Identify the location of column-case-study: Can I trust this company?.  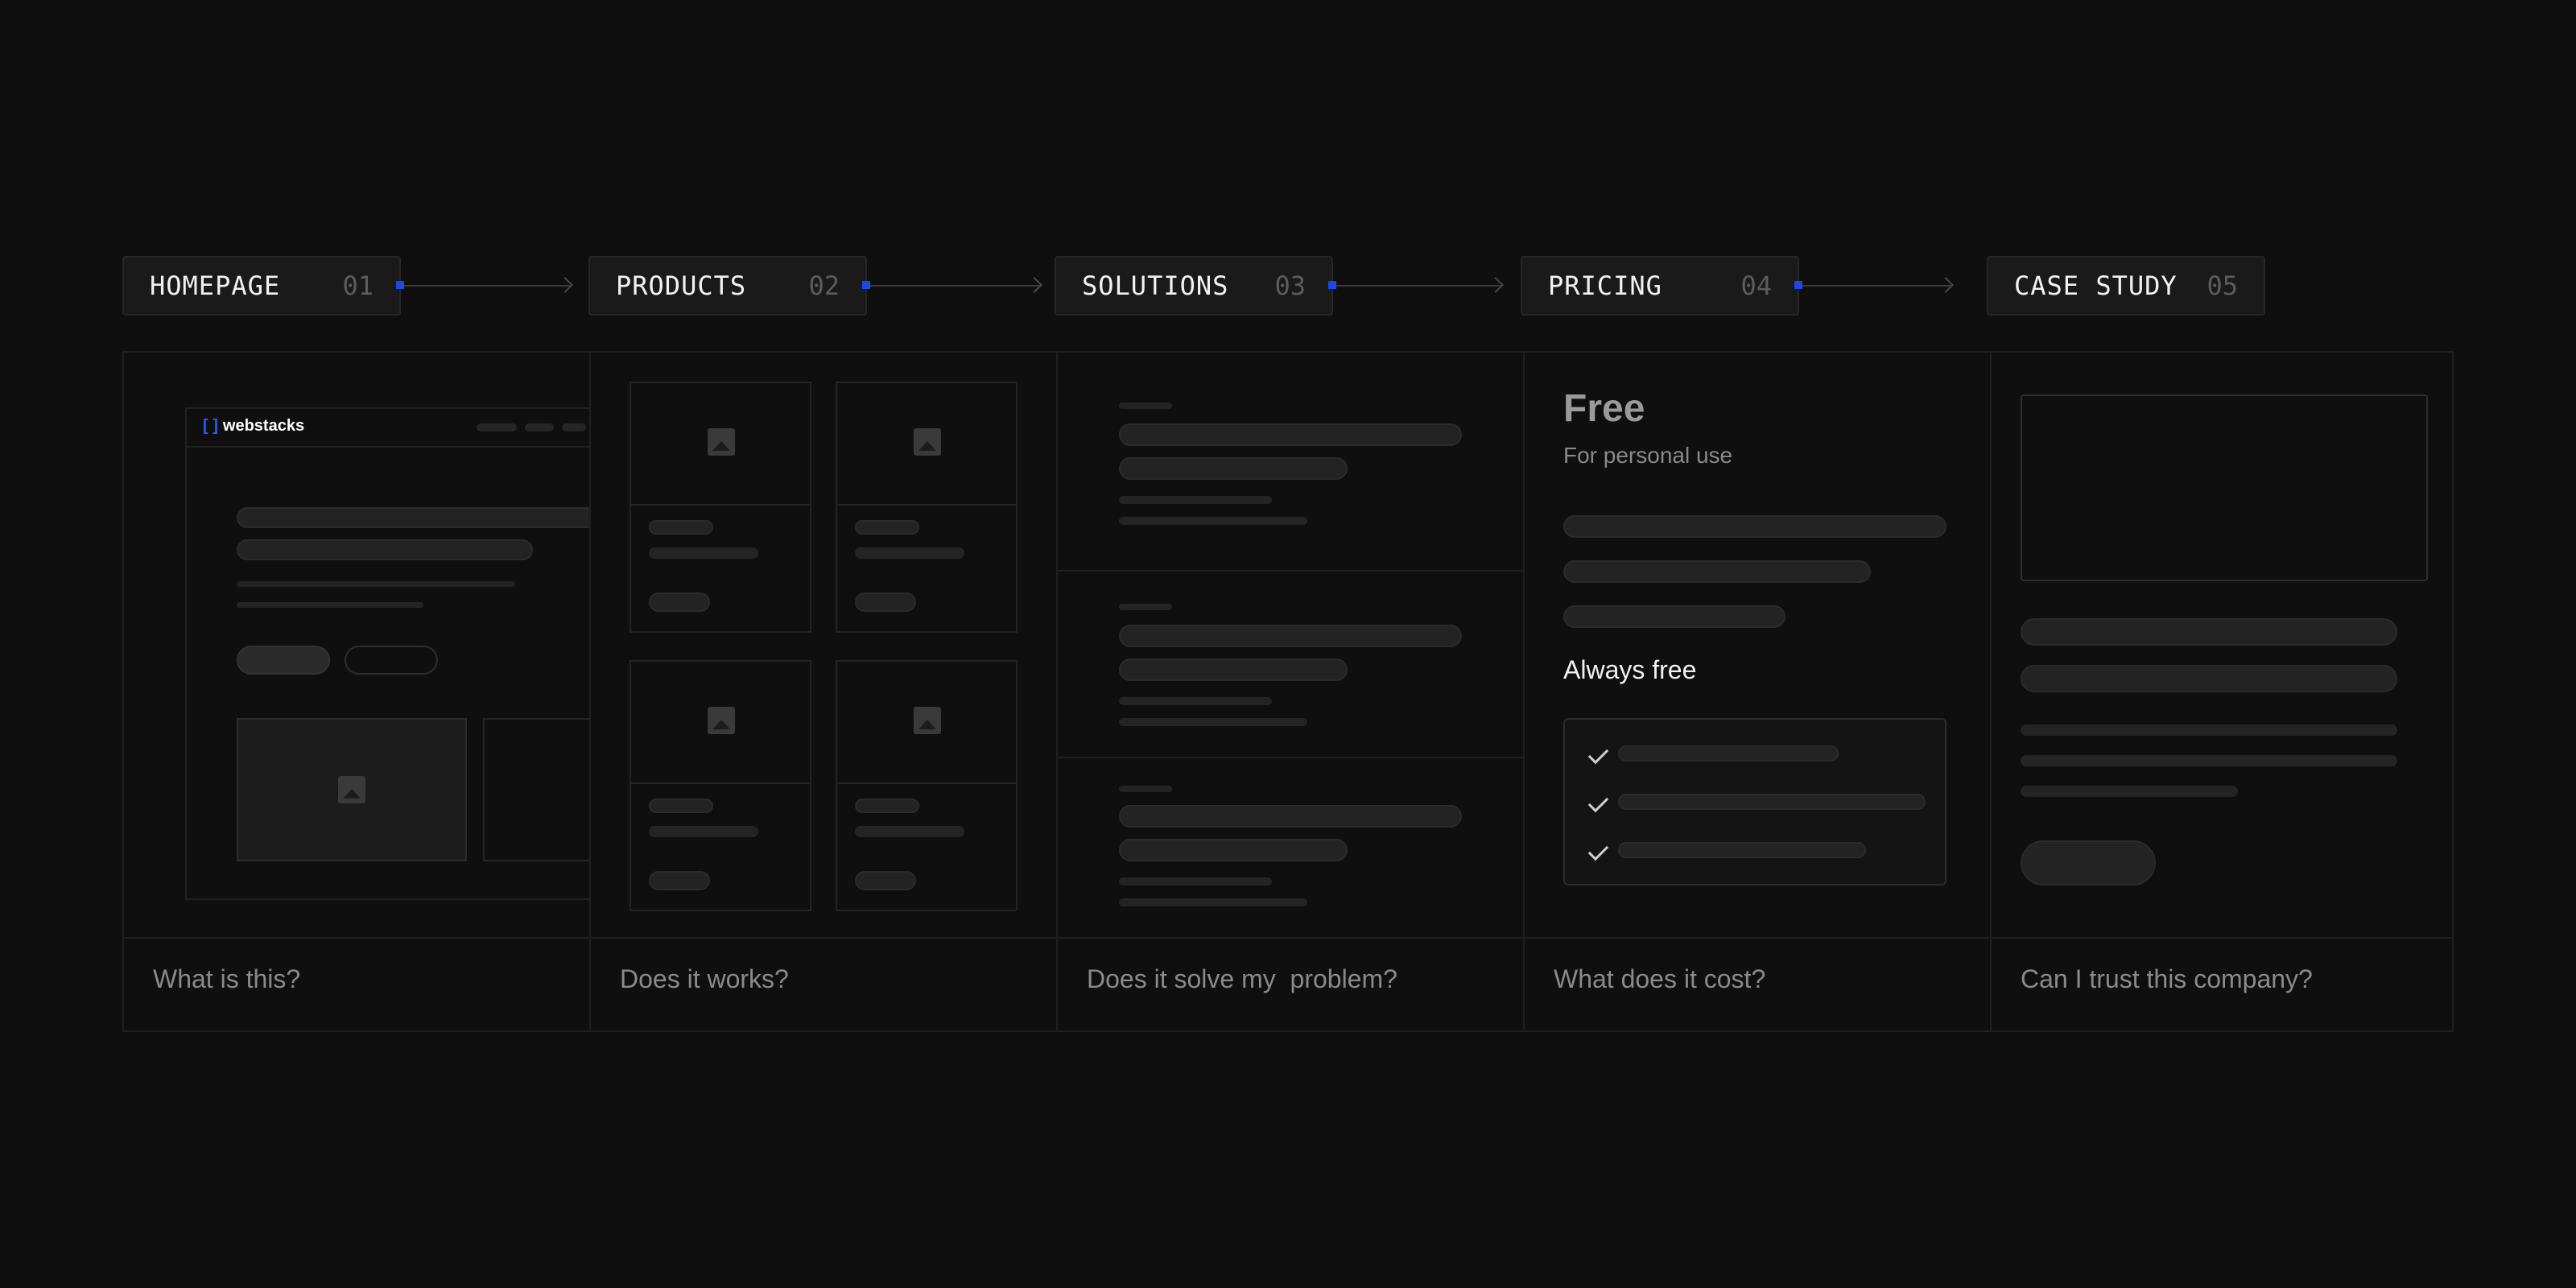
(2222, 691).